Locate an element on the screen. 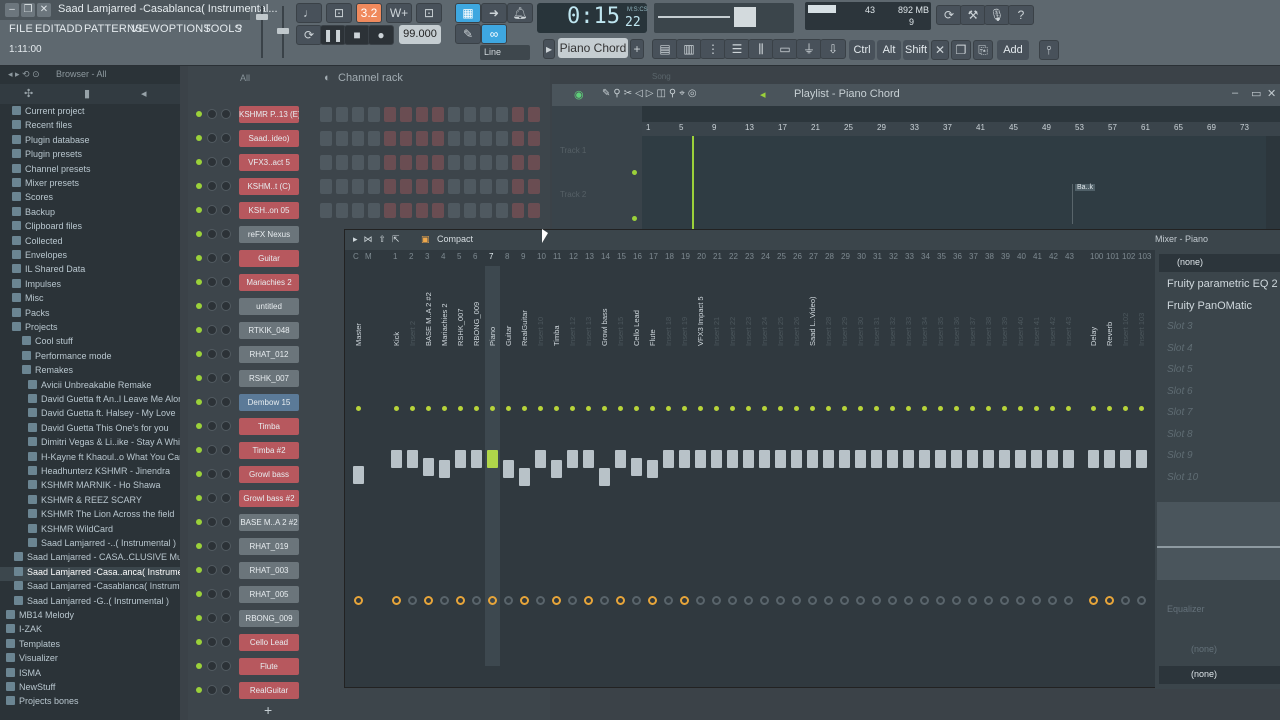 Image resolution: width=1280 pixels, height=720 pixels. mixer-track: Guitar is located at coordinates (508, 466).